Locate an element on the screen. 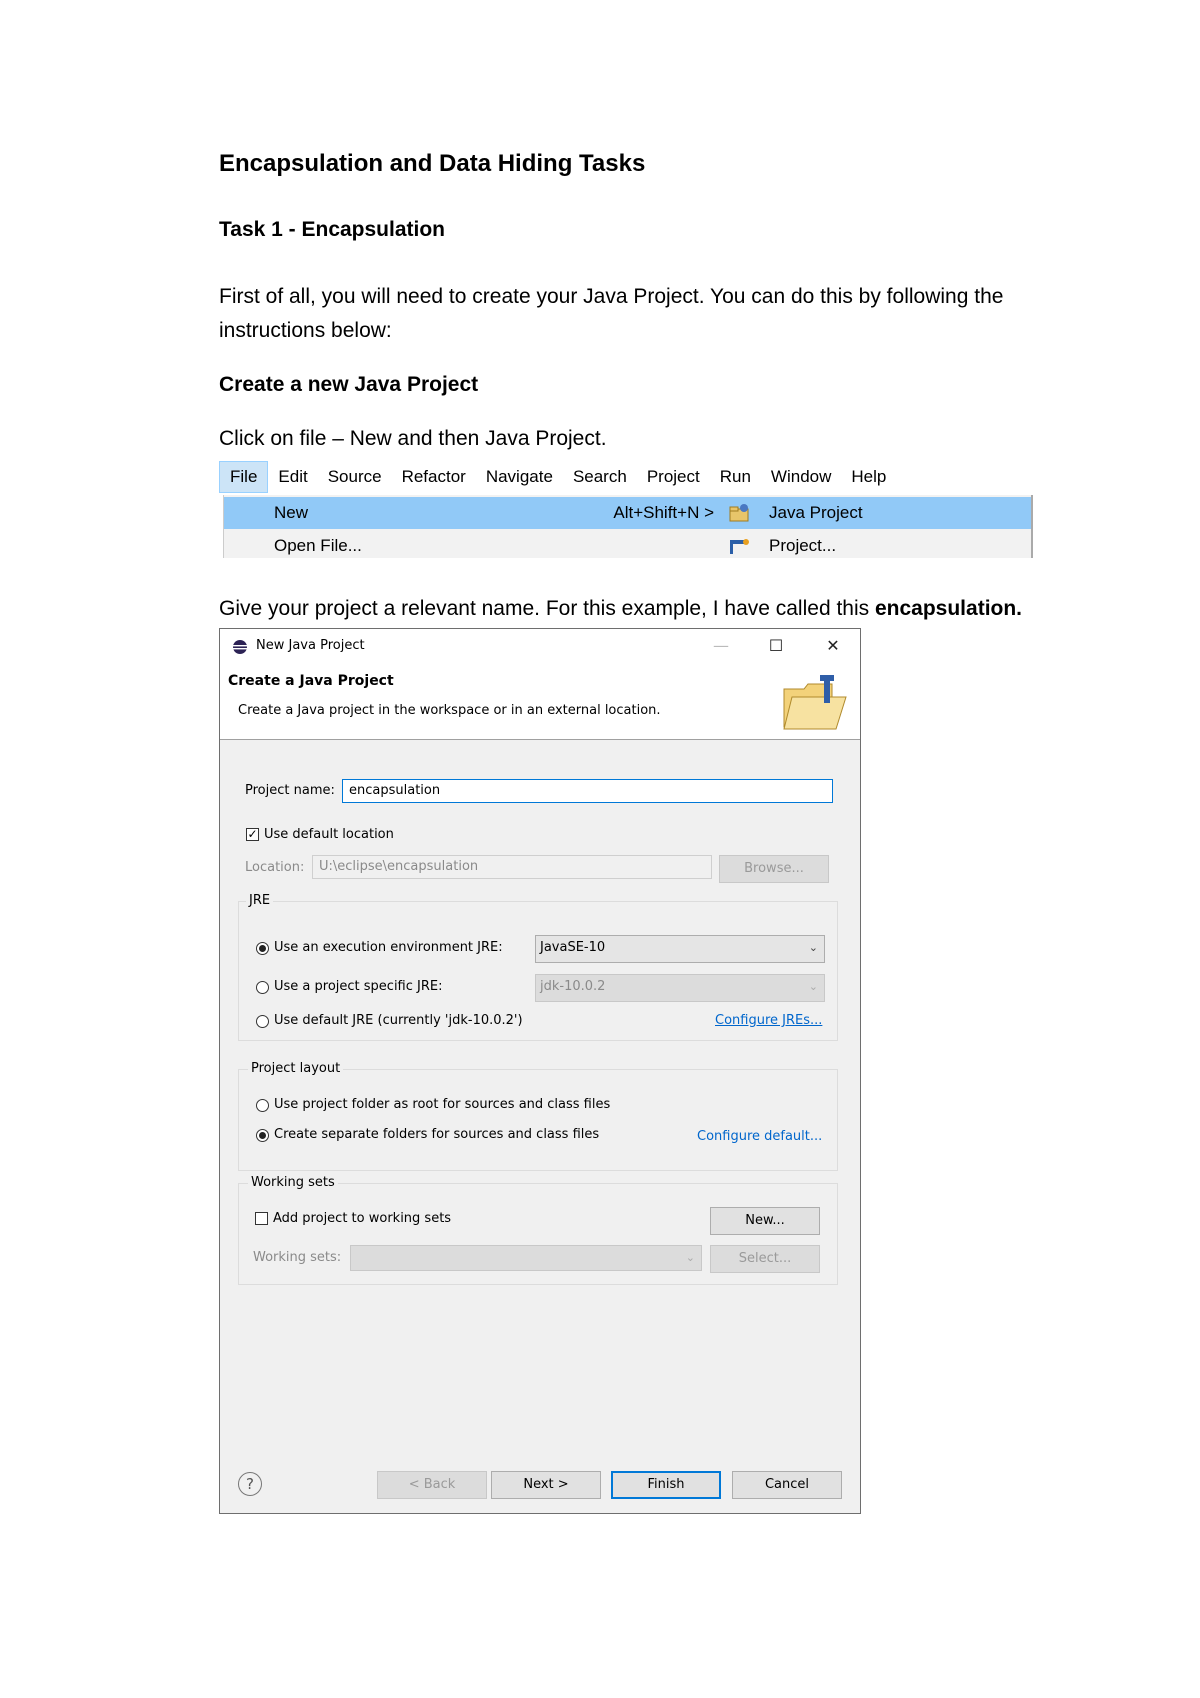 This screenshot has width=1200, height=1698. menu-edit: Edit is located at coordinates (292, 477).